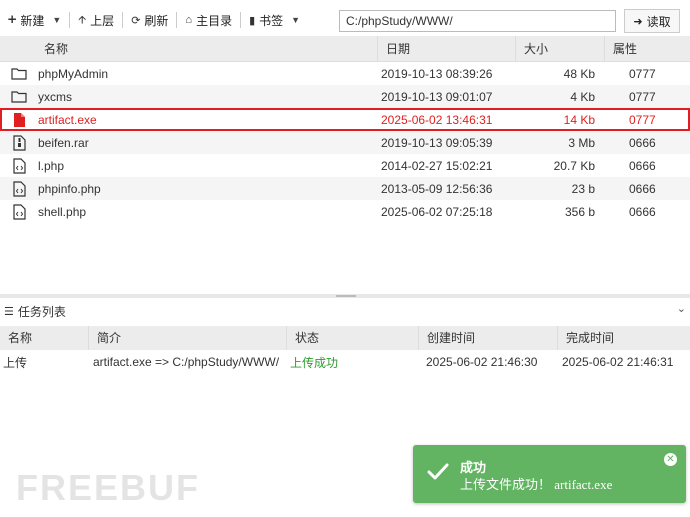  Describe the element at coordinates (345, 211) in the screenshot. I see `file-row: shell.php 2025-06-02 07:25:18 356 b 0666` at that location.